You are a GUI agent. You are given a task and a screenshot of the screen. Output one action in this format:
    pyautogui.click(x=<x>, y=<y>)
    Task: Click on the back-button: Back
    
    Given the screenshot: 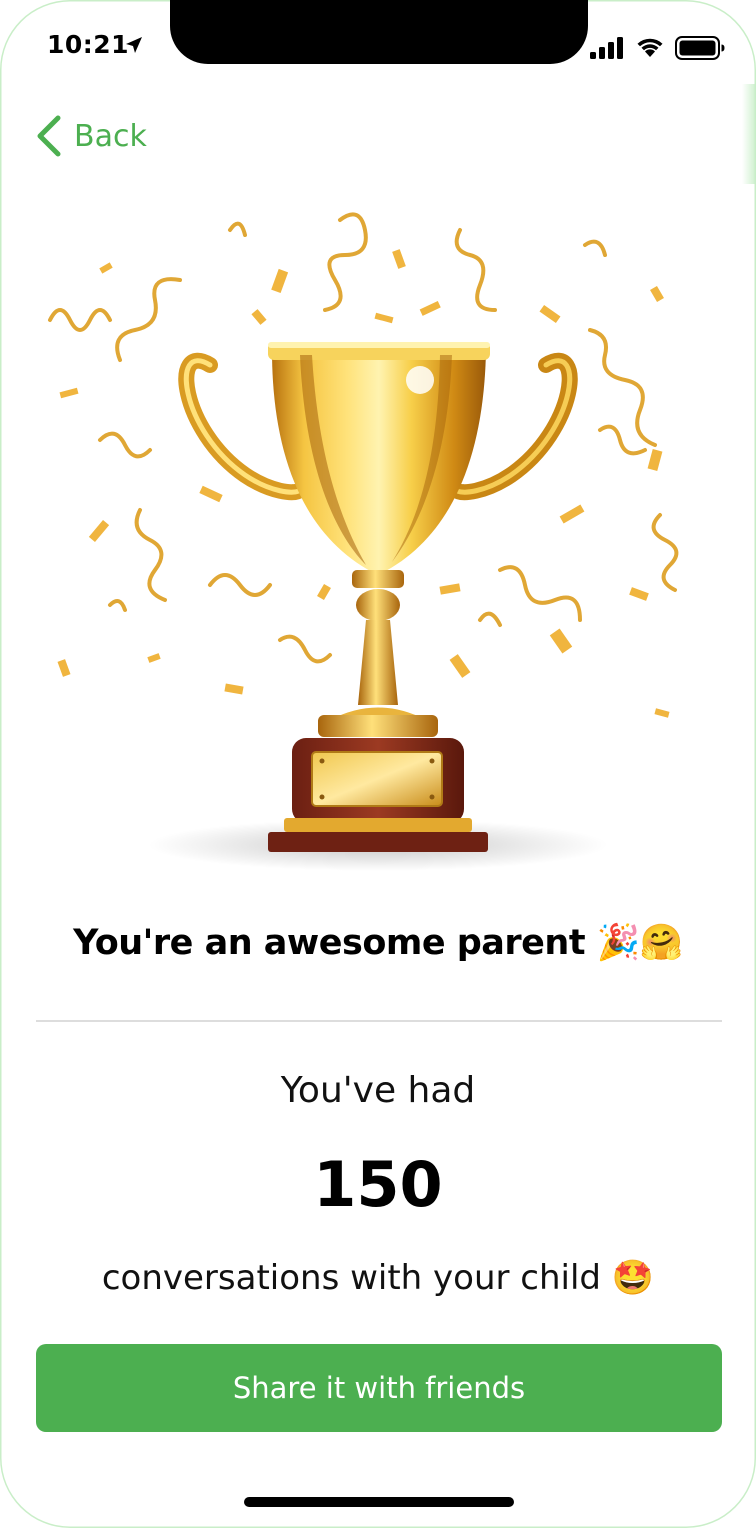 What is the action you would take?
    pyautogui.click(x=90, y=136)
    